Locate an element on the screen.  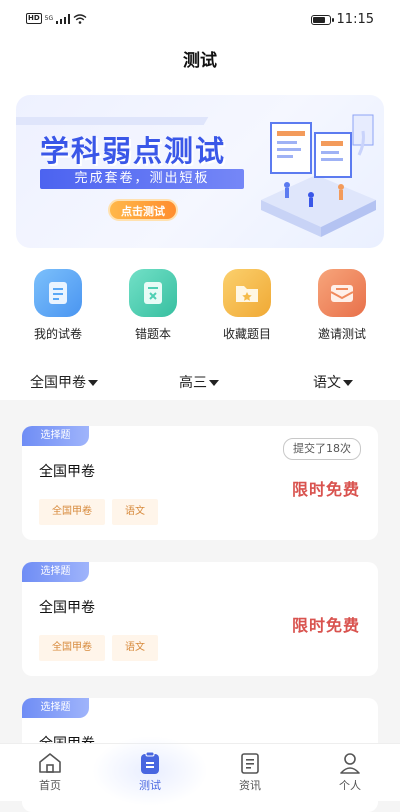
quick-action-label: 邀请测试 is located at coordinates (341, 334).